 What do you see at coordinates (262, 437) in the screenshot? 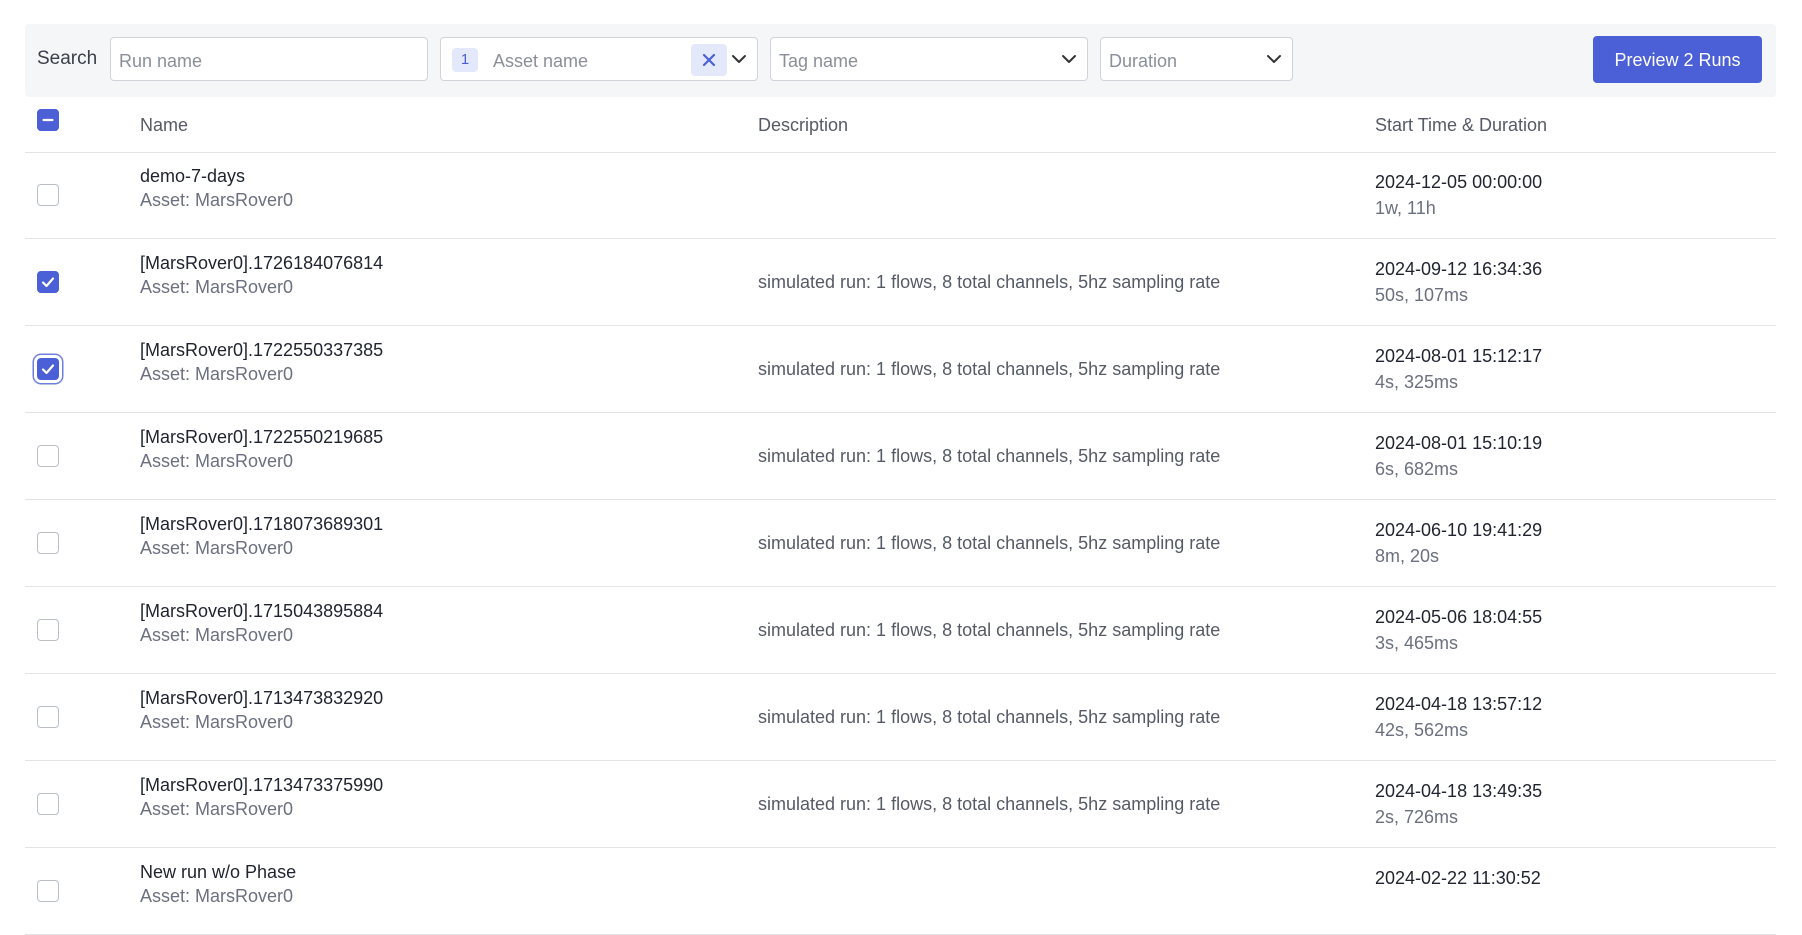
I see `run-name: [MarsRover0].1722550219685` at bounding box center [262, 437].